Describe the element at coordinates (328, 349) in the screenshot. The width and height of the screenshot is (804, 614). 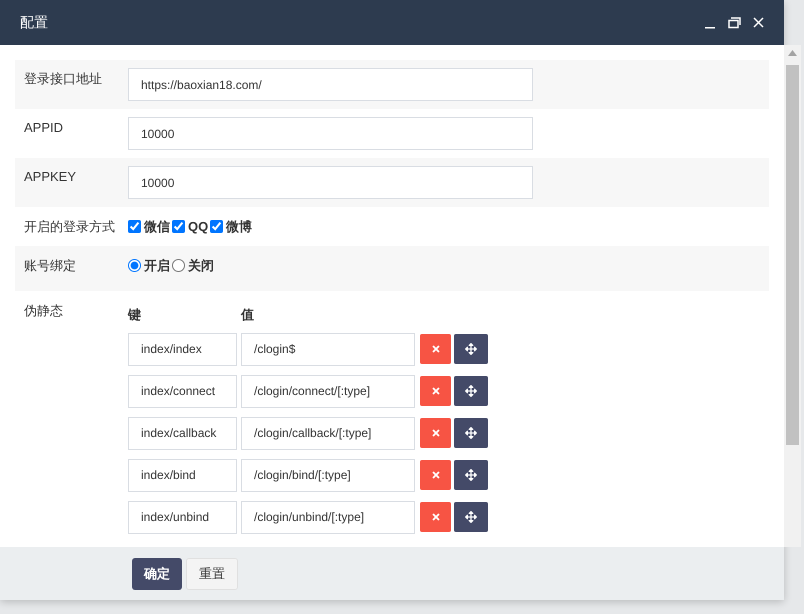
I see `value-field: /clogin$` at that location.